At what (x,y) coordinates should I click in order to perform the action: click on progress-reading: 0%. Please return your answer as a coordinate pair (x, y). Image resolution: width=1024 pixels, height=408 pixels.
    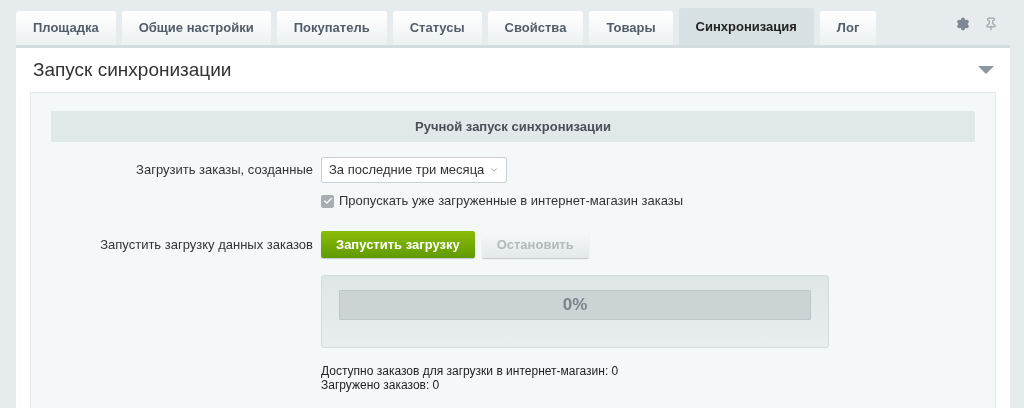
    Looking at the image, I should click on (575, 305).